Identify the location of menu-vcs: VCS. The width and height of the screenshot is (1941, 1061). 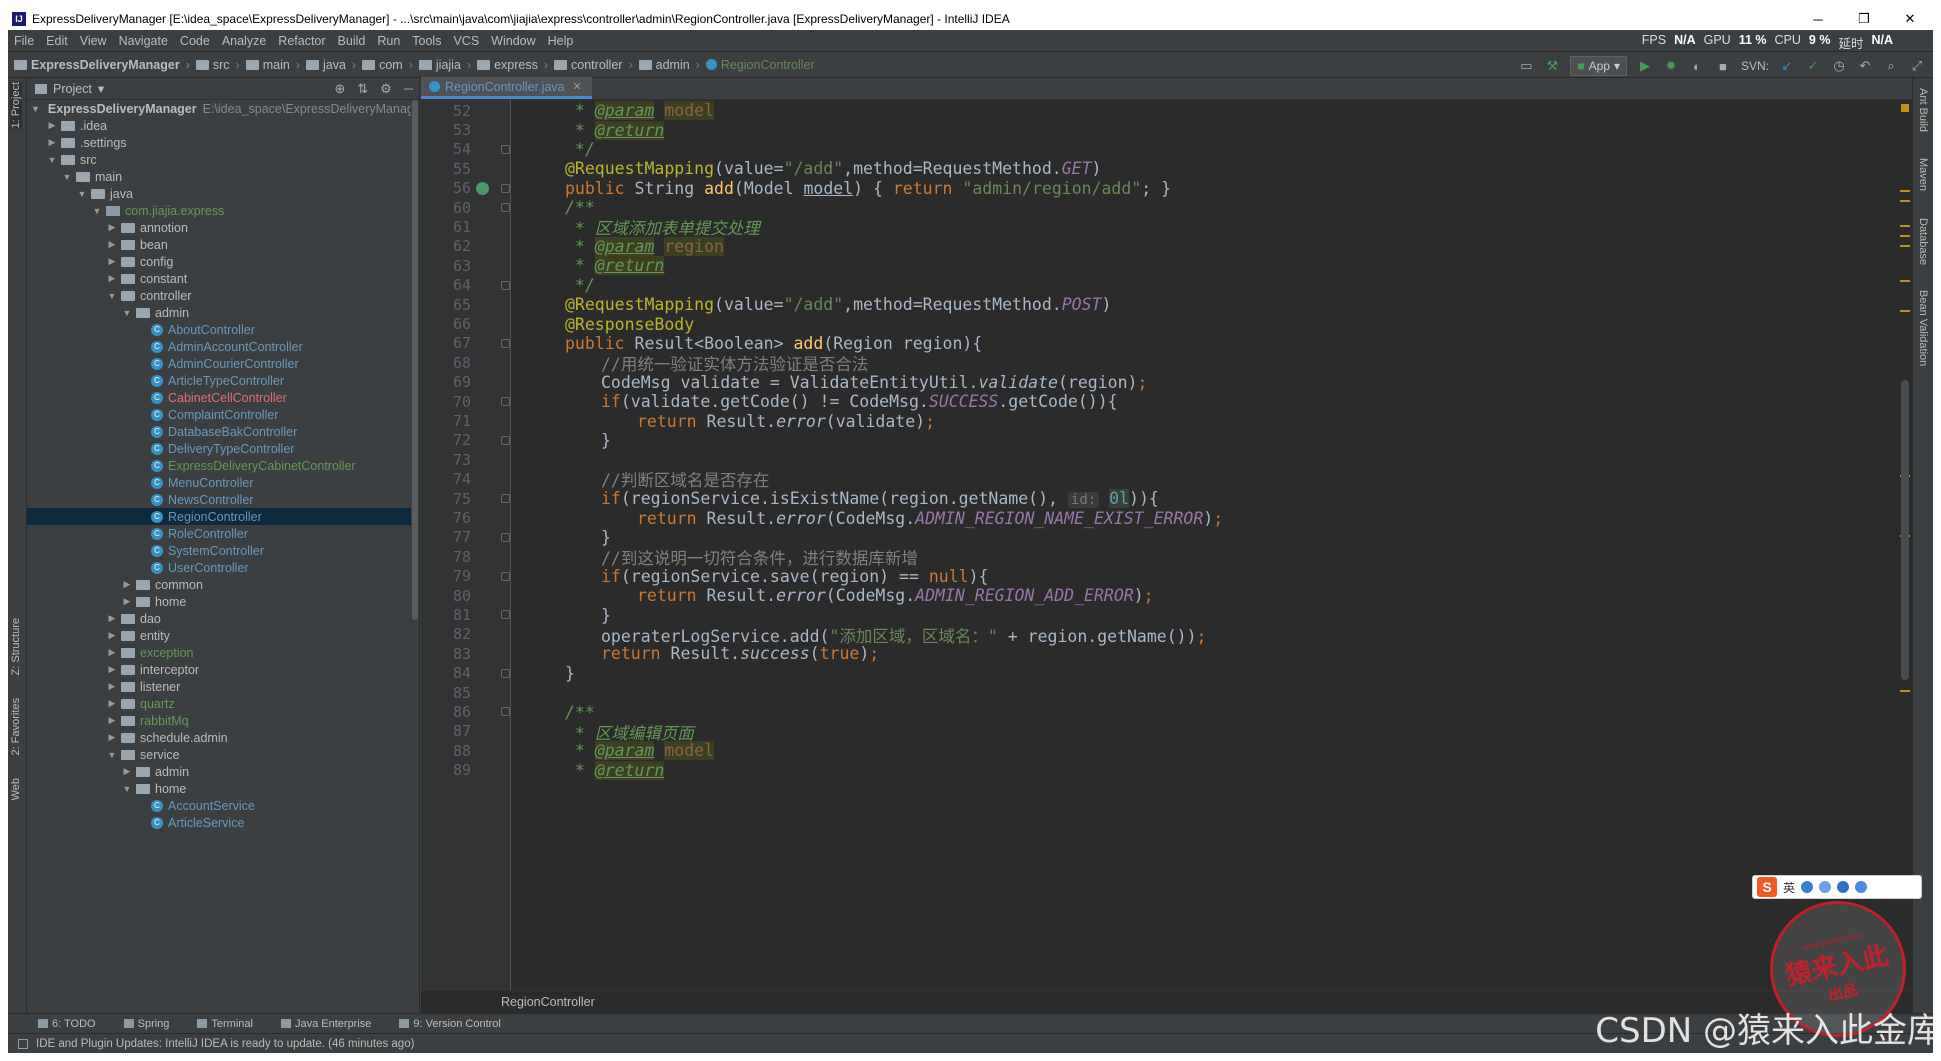
(466, 41).